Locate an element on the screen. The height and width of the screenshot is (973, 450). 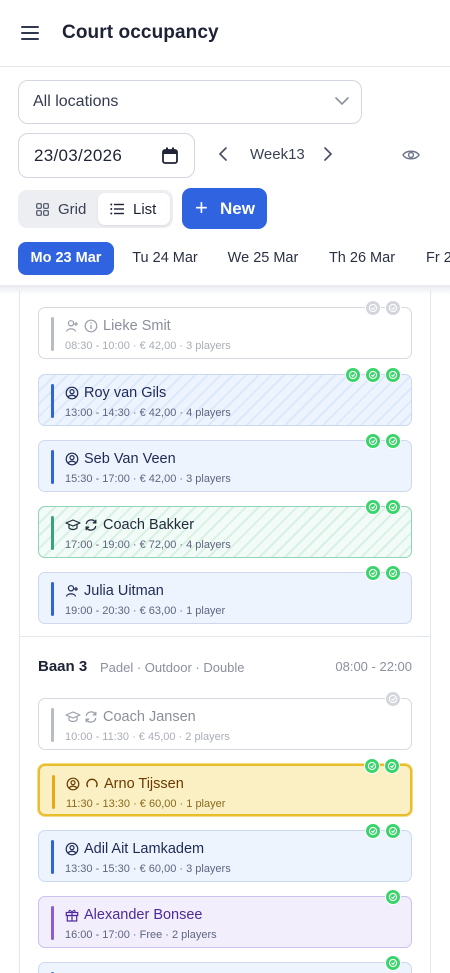
booking-meta: 10:00 - 11:30 · € 45,00 · 2 players is located at coordinates (147, 737).